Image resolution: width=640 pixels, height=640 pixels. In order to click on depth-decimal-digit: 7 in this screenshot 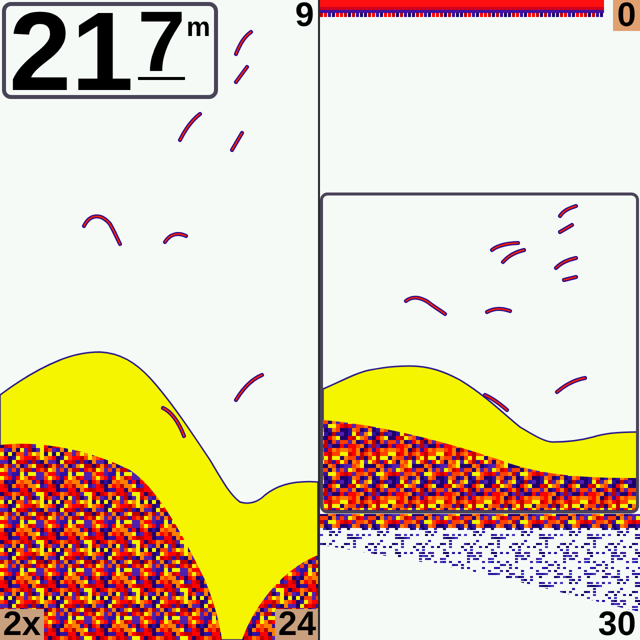, I will do `click(162, 45)`.